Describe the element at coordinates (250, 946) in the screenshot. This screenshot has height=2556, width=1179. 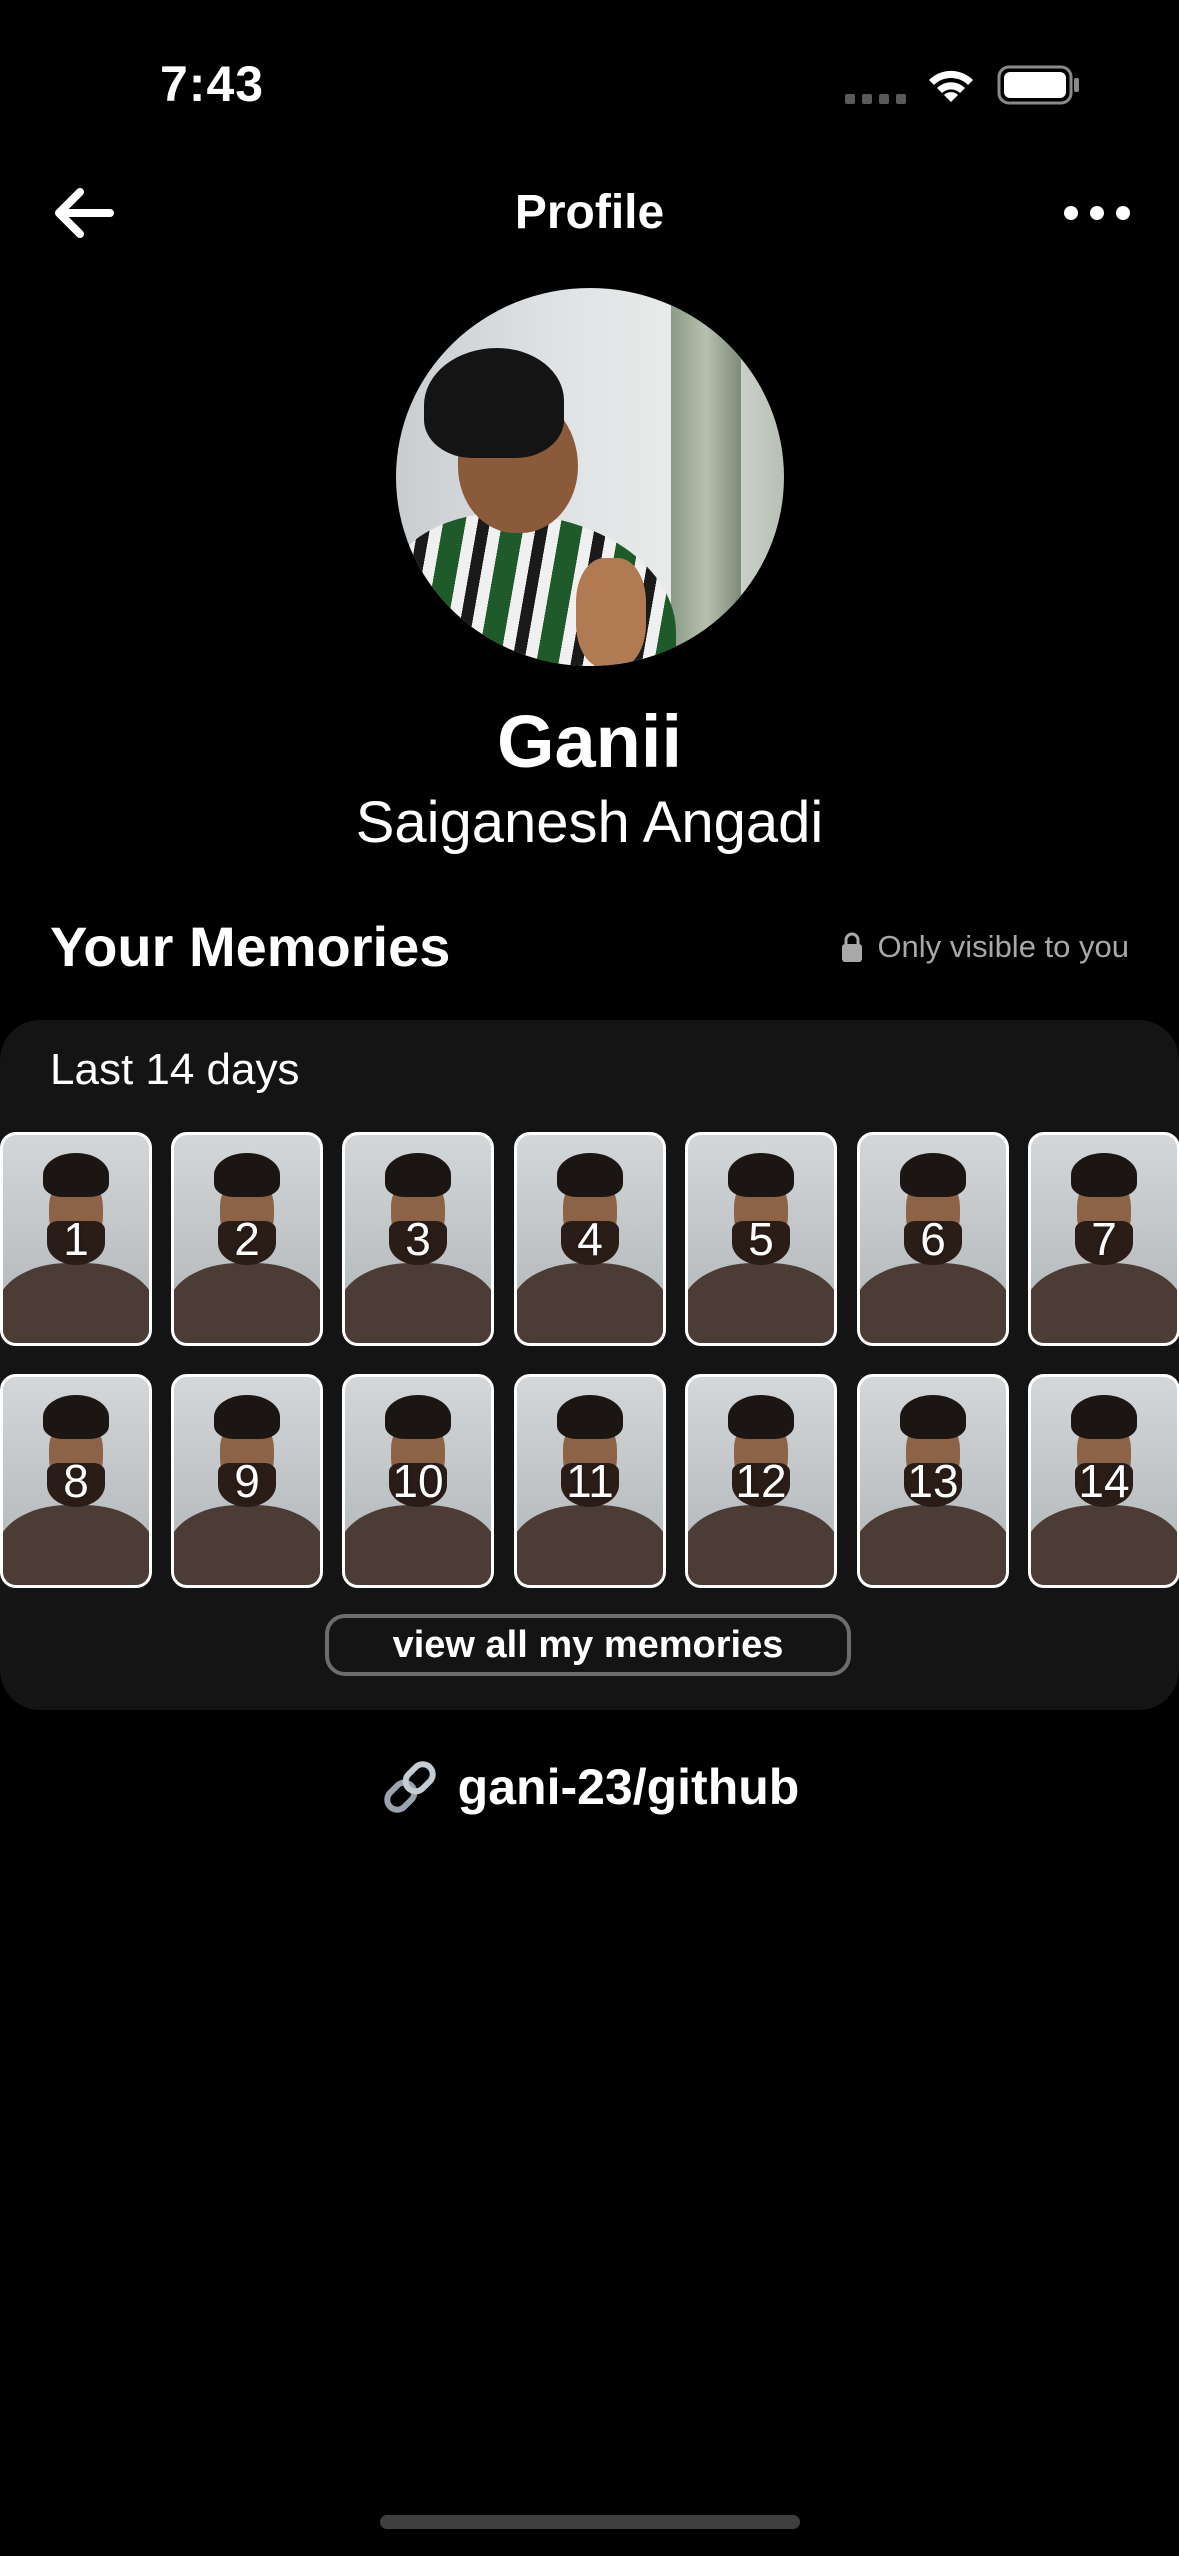
I see `memories-title: Your Memories` at that location.